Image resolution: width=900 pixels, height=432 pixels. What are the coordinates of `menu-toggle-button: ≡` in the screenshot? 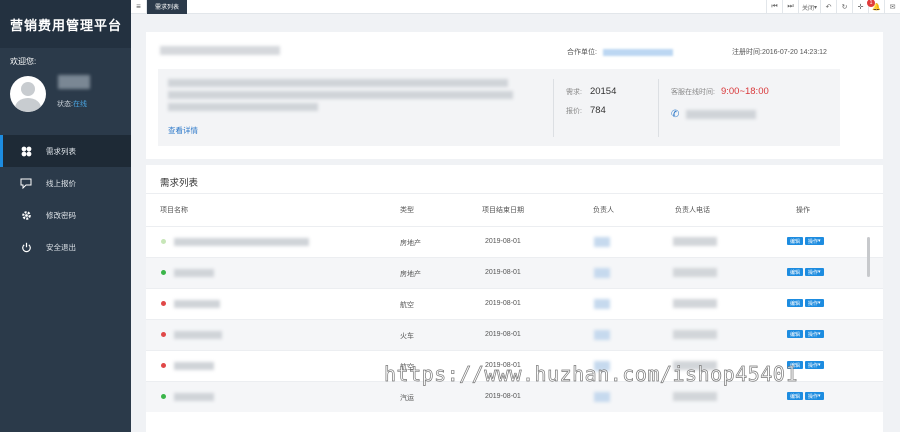 It's located at (139, 7).